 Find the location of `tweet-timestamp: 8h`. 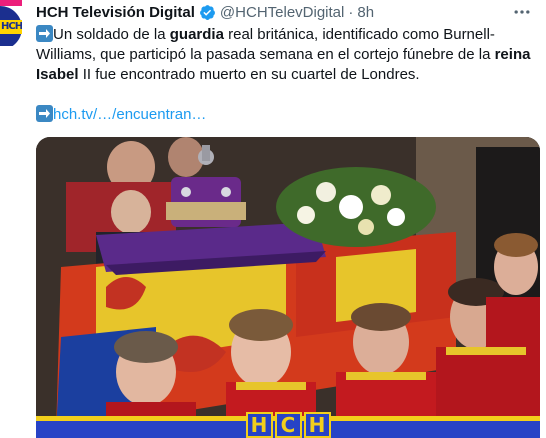

tweet-timestamp: 8h is located at coordinates (365, 12).